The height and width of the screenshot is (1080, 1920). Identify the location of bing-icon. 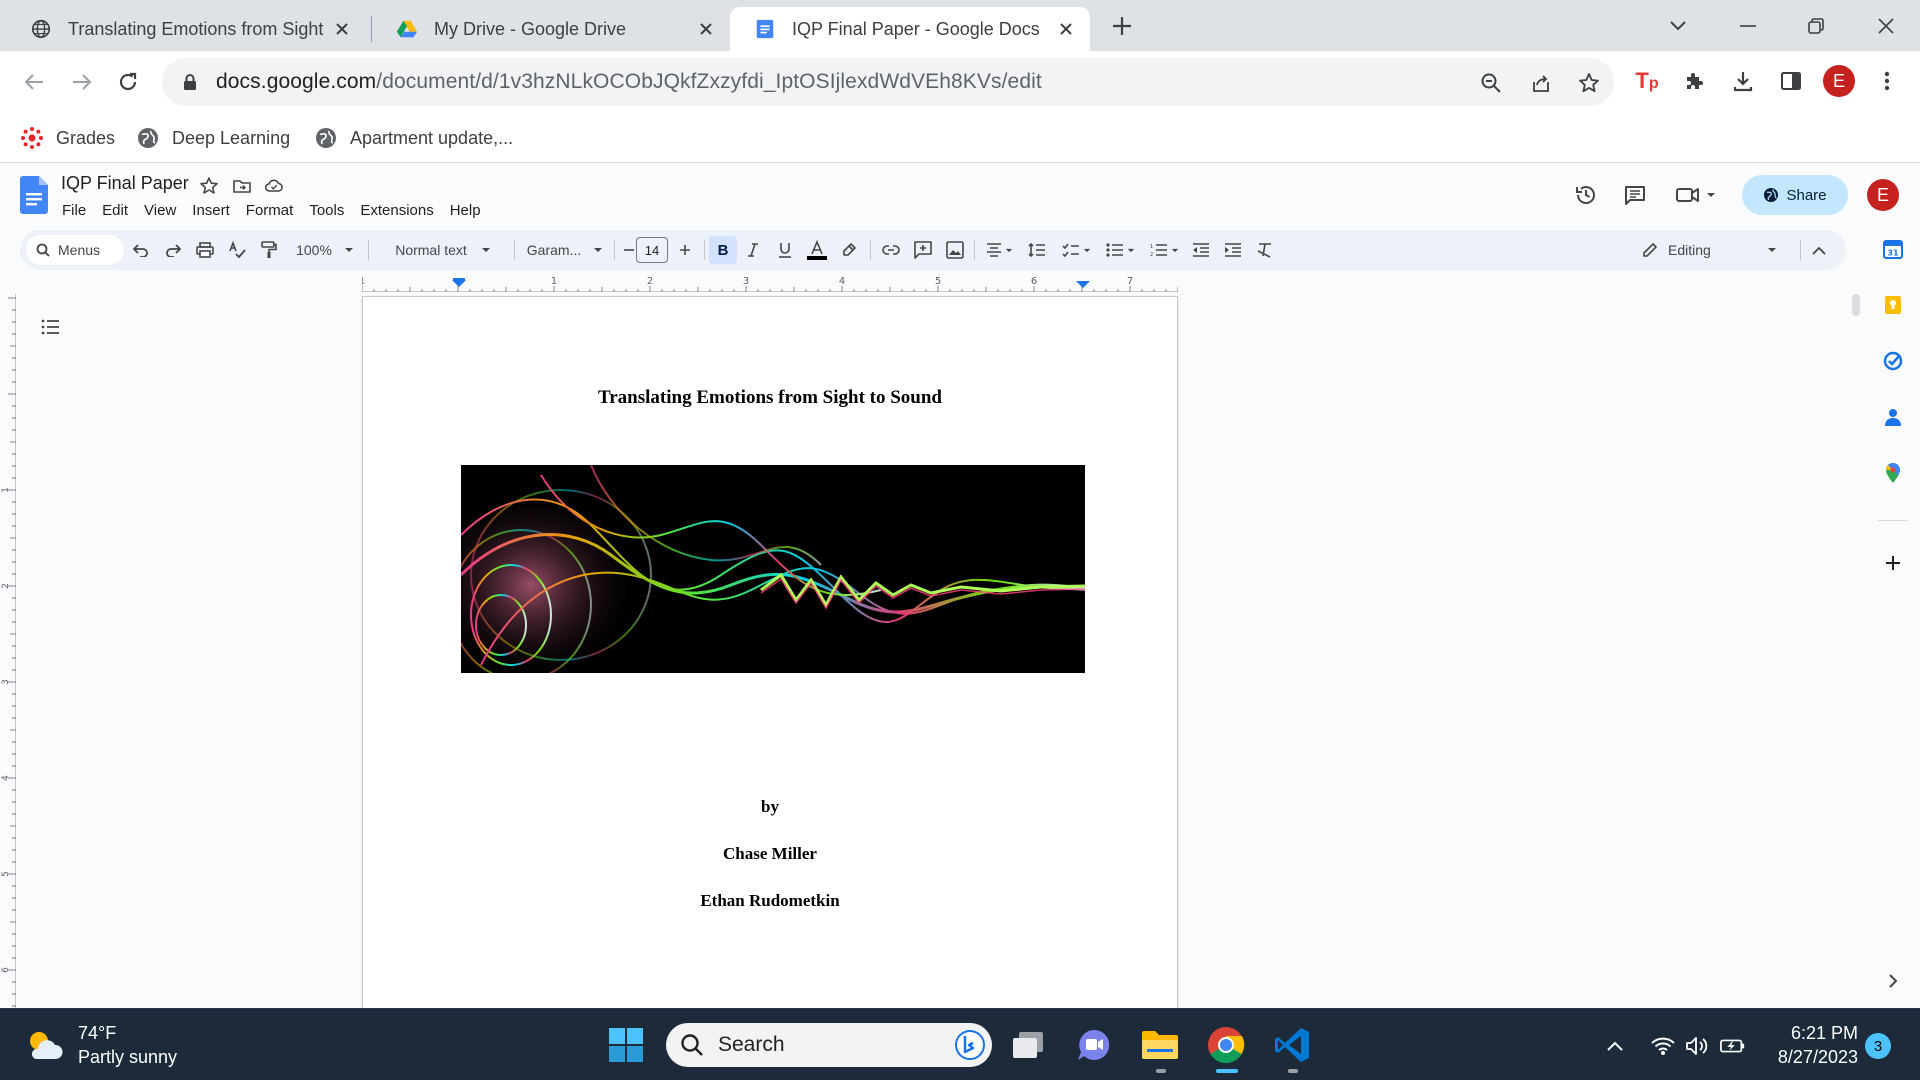
(970, 1045).